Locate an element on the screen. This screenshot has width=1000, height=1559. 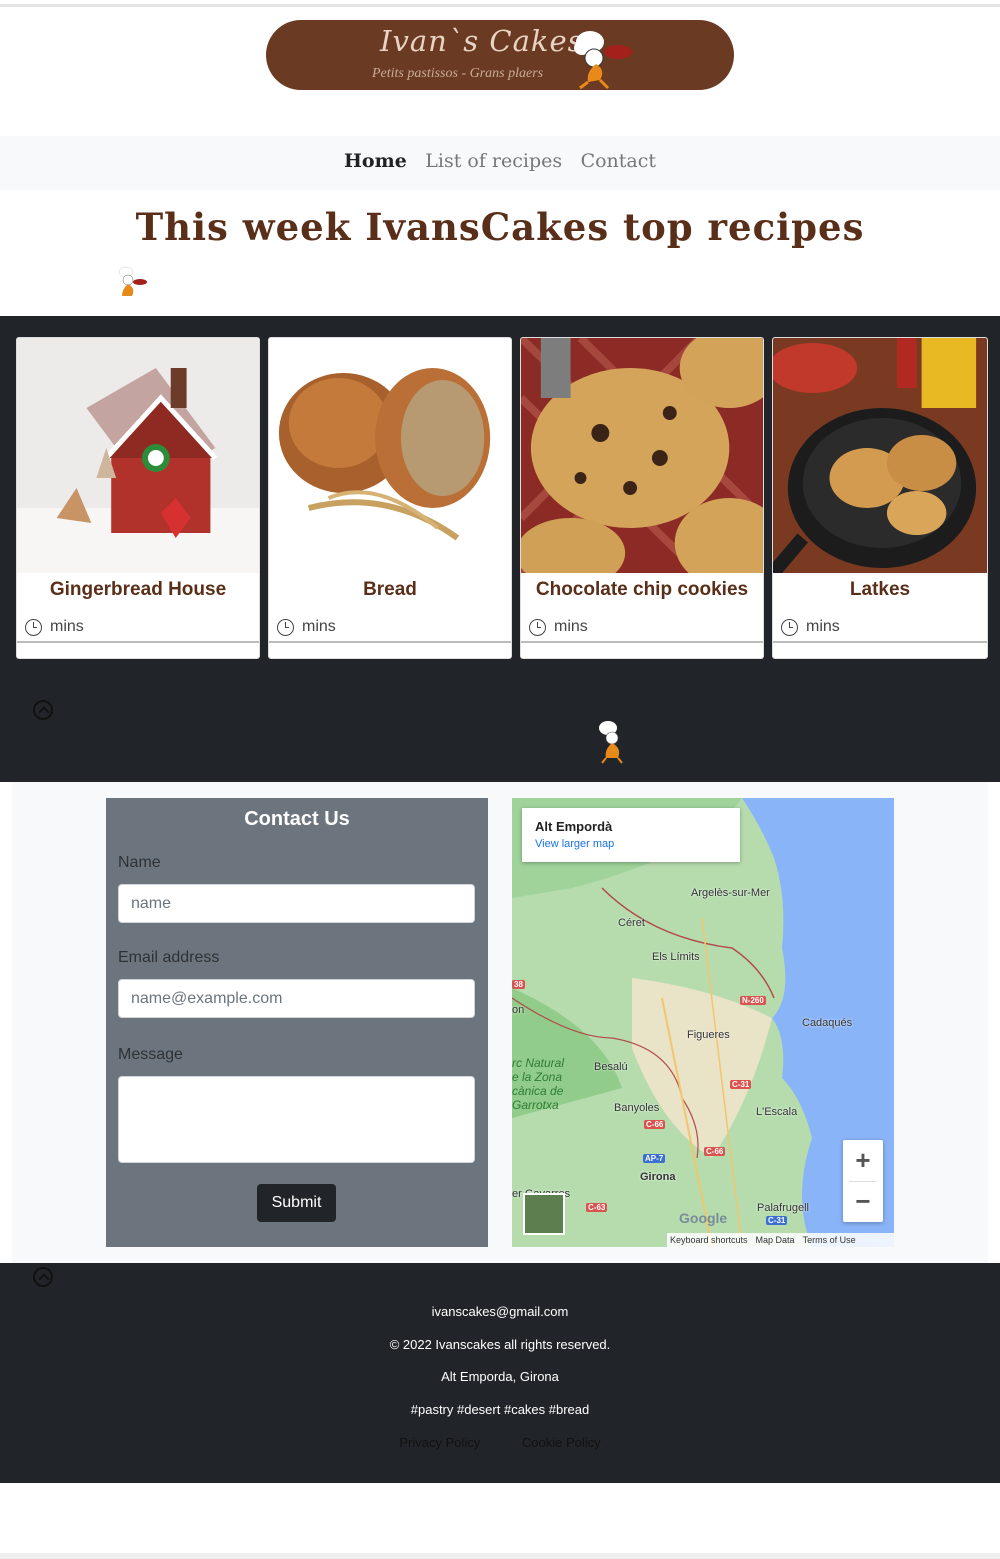
recipe-card: Latkes mins is located at coordinates (880, 498).